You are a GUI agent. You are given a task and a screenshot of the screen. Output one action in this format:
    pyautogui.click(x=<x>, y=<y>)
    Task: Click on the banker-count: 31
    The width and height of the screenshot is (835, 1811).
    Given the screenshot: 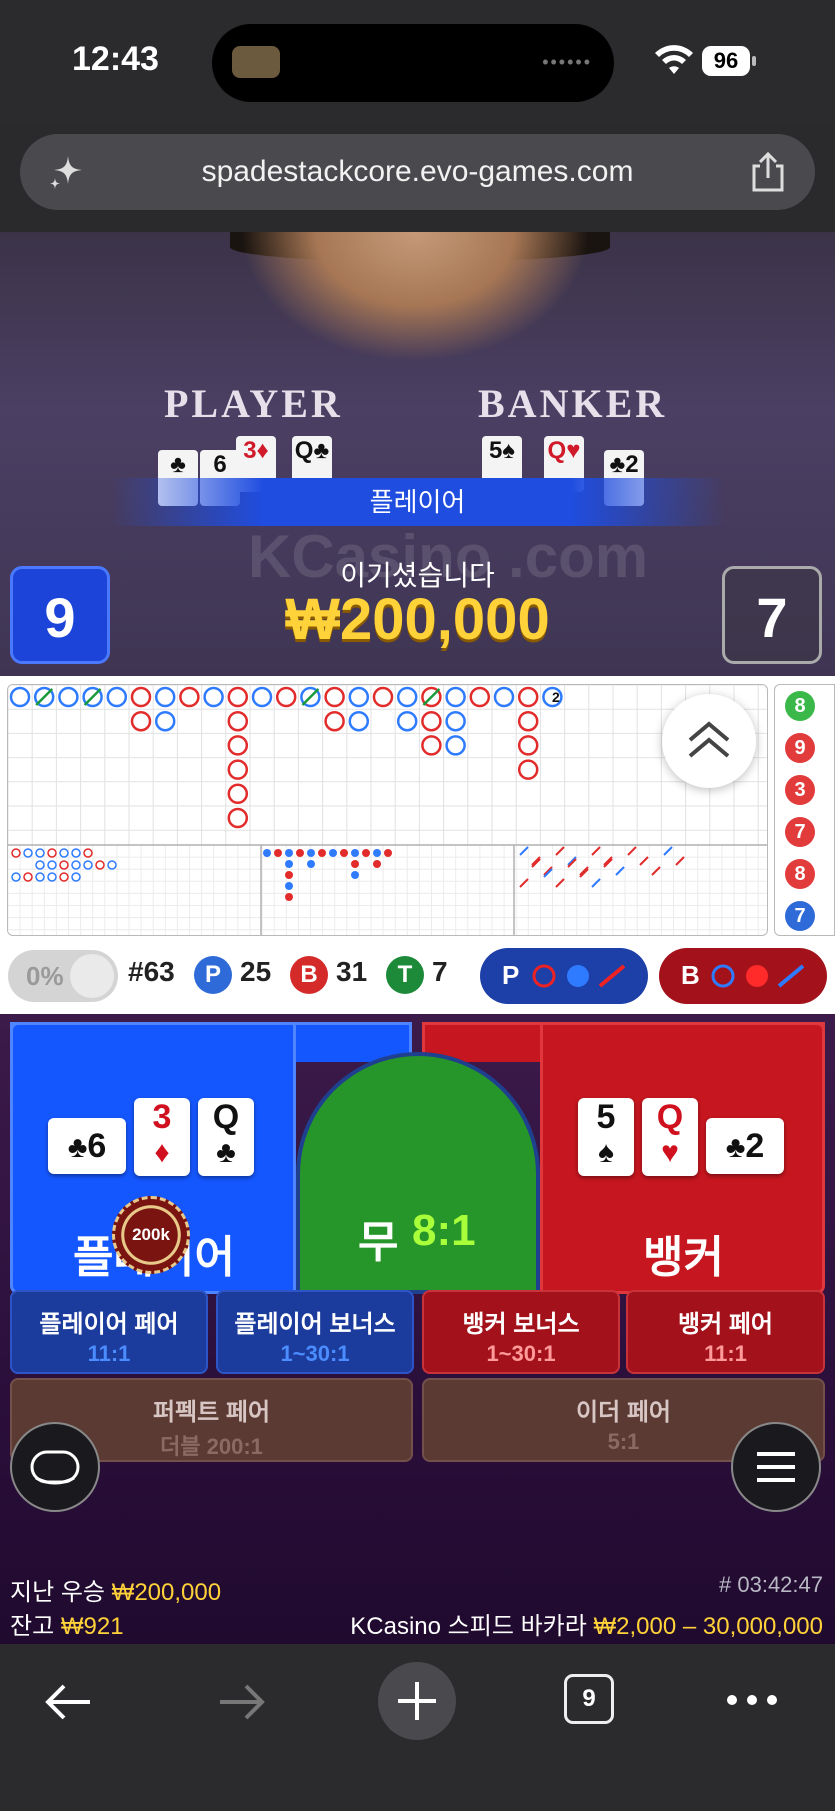 What is the action you would take?
    pyautogui.click(x=352, y=971)
    